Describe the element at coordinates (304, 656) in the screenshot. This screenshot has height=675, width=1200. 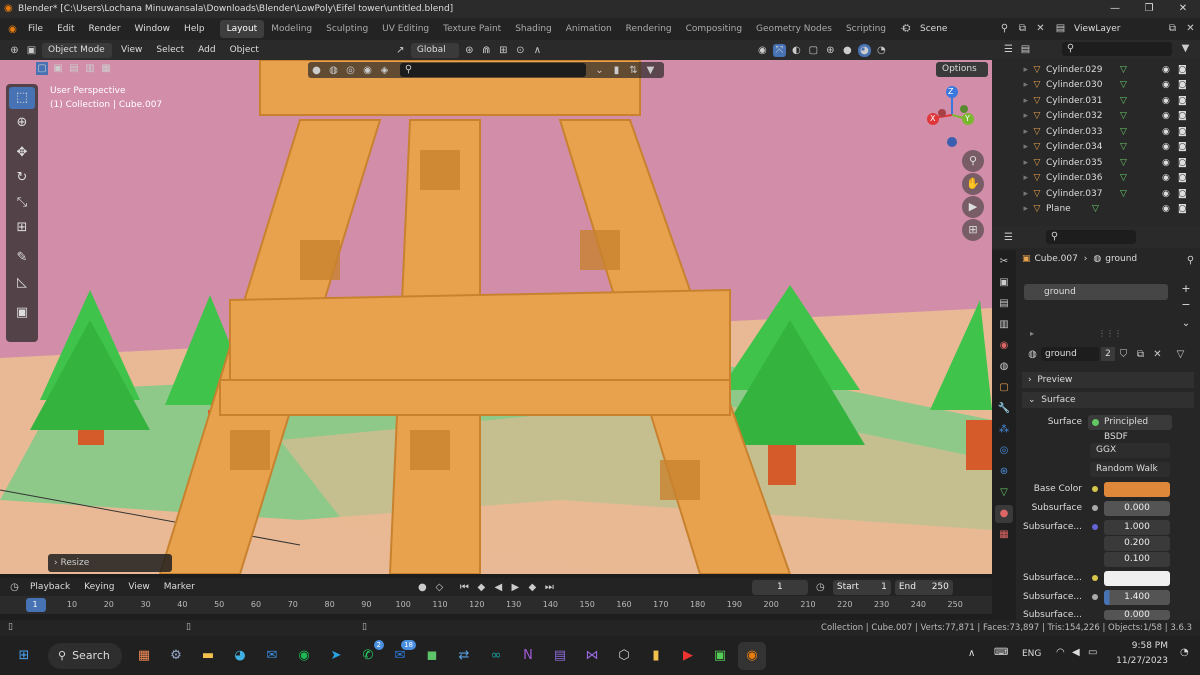
I see `spotify-icon: ◉` at that location.